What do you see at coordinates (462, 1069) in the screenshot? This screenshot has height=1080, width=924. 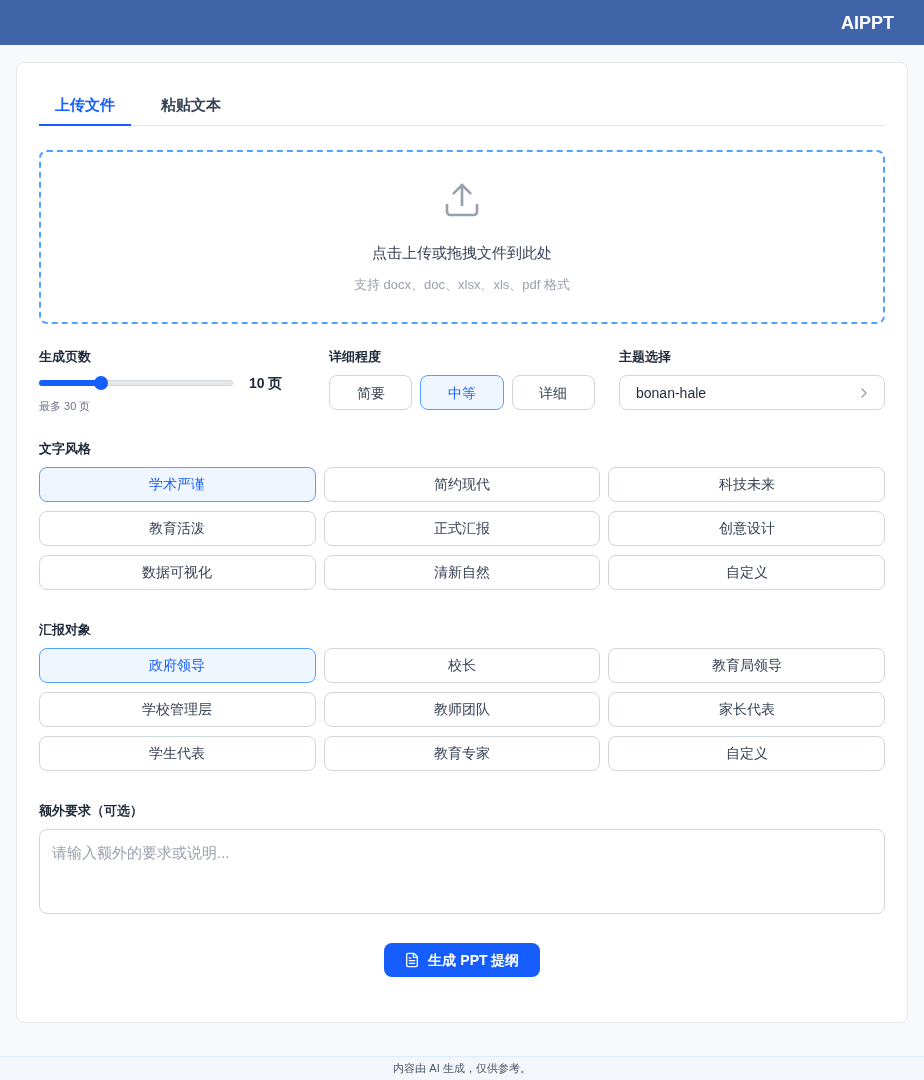 I see `footer-note: 内容由 AI 生成，仅供参考。` at bounding box center [462, 1069].